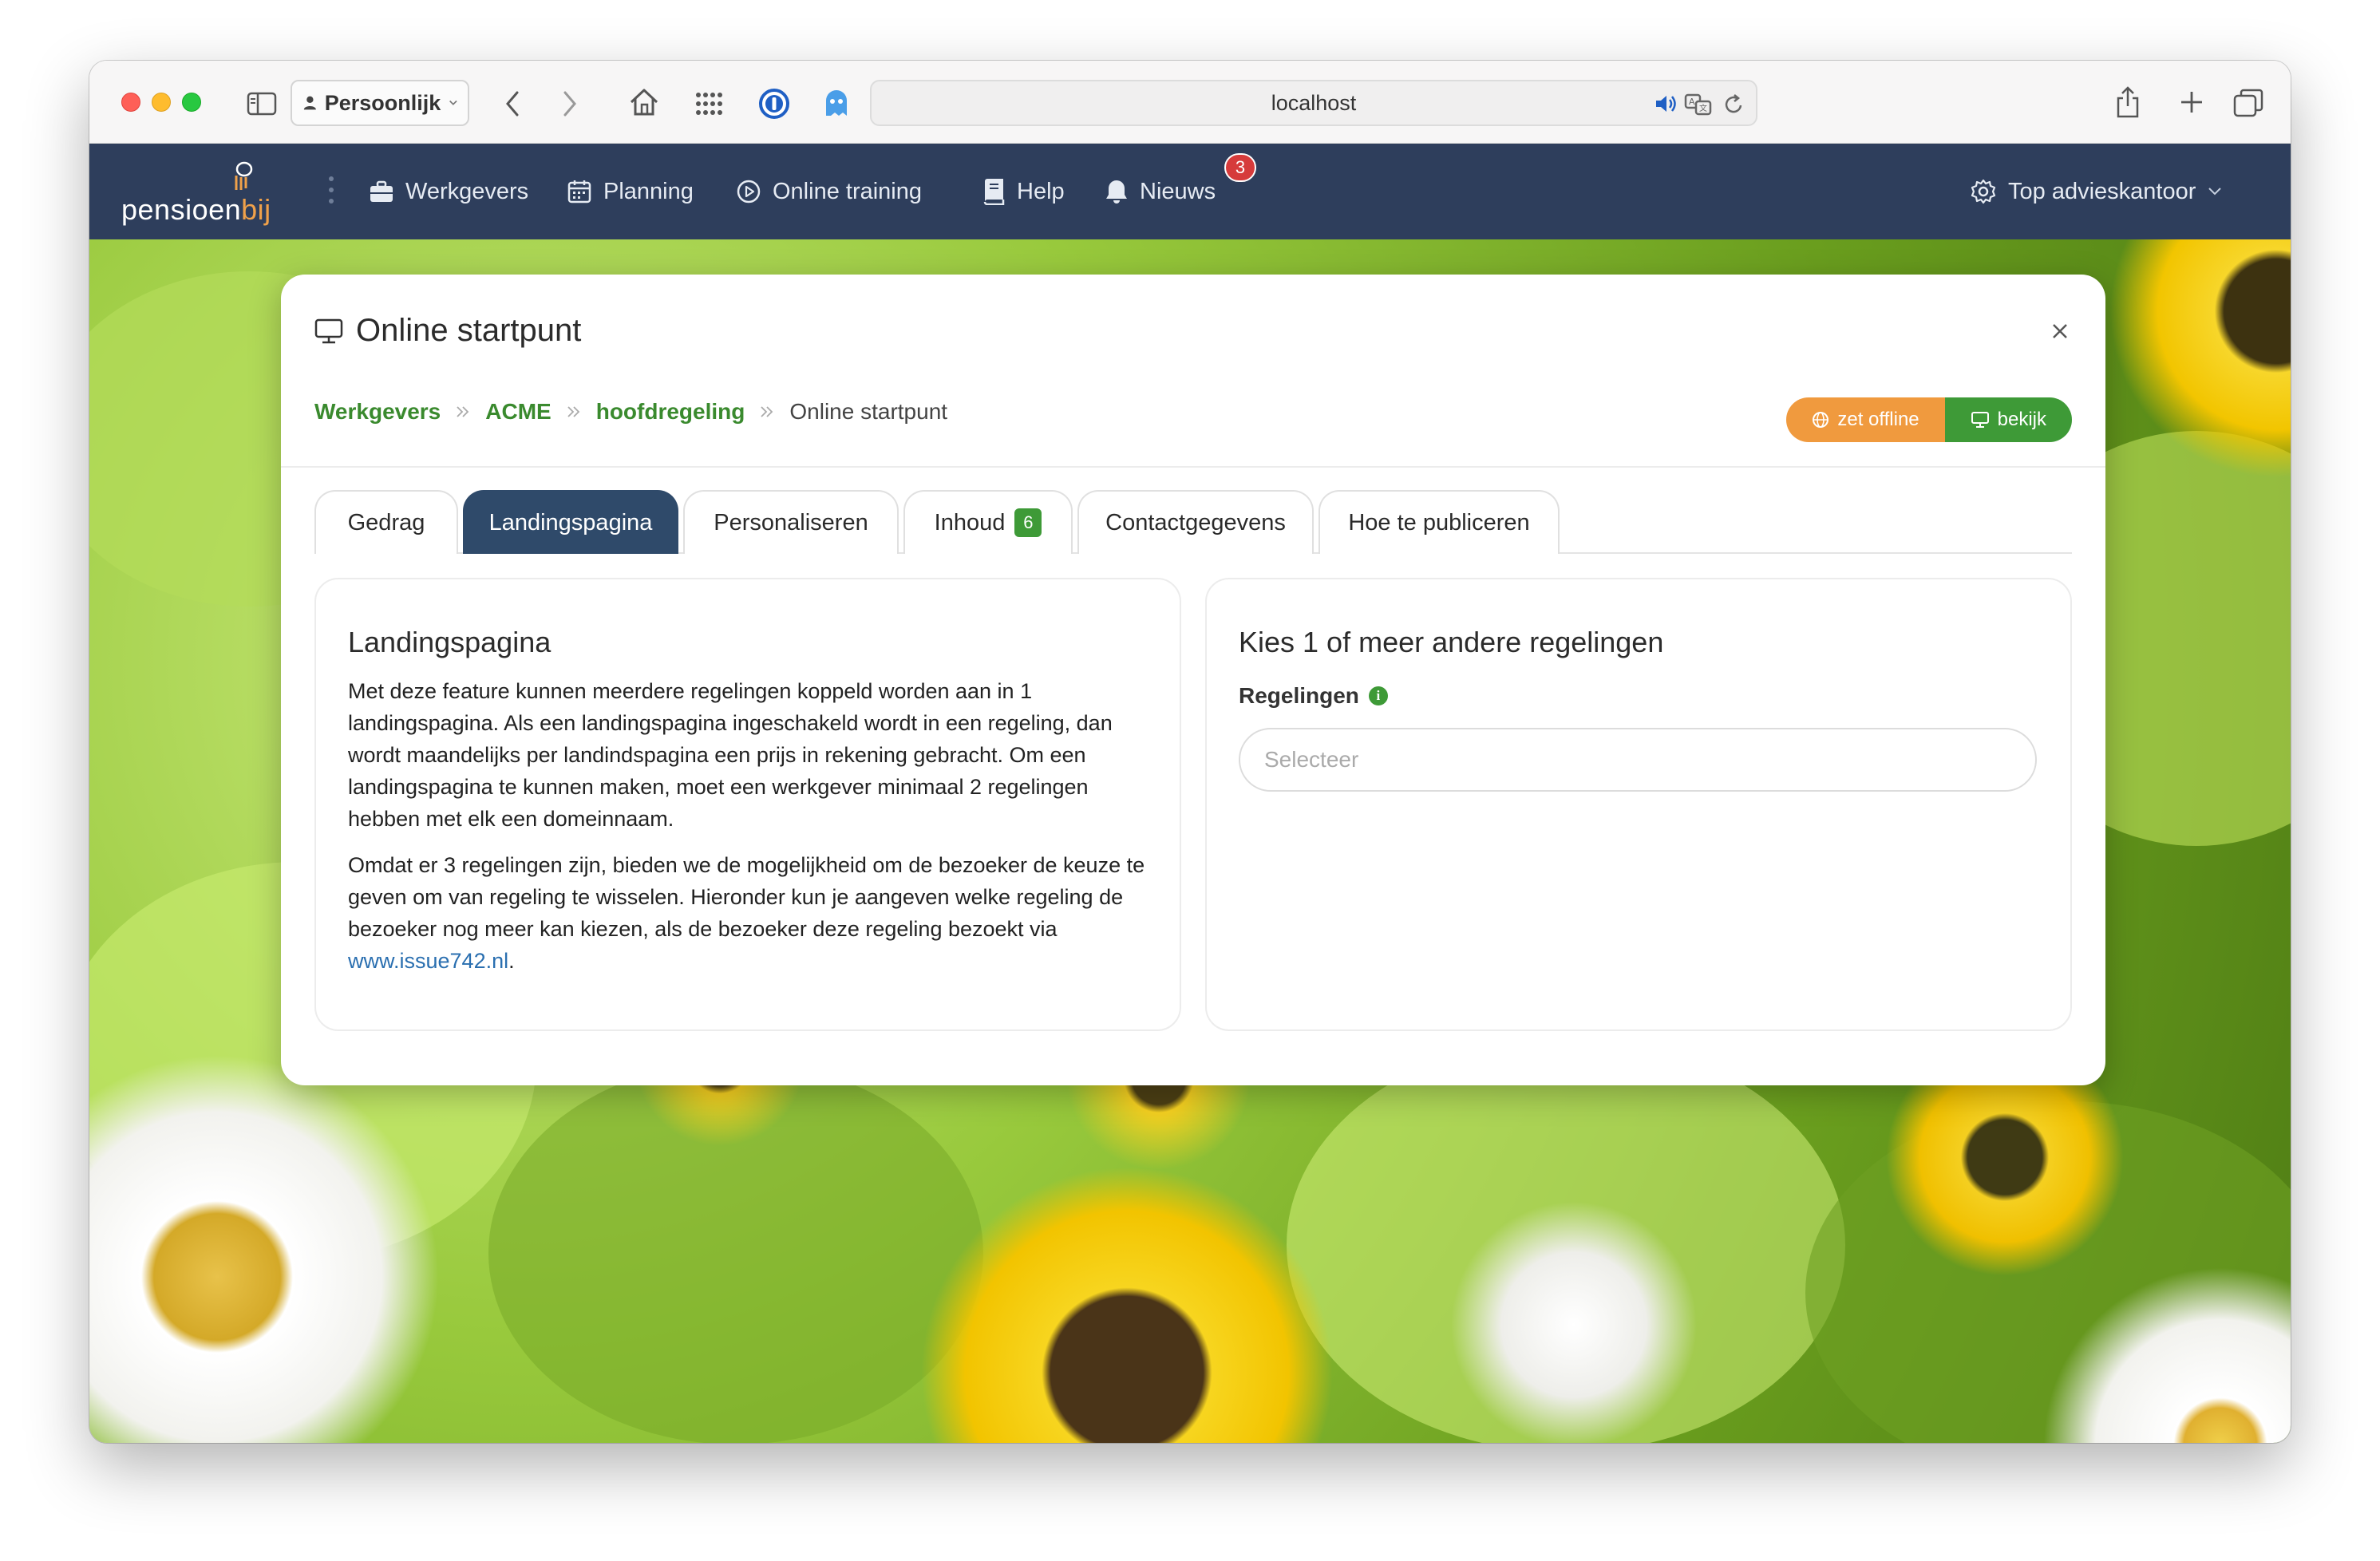  I want to click on breadcrumb-hoofdregeling: hoofdregeling, so click(670, 412).